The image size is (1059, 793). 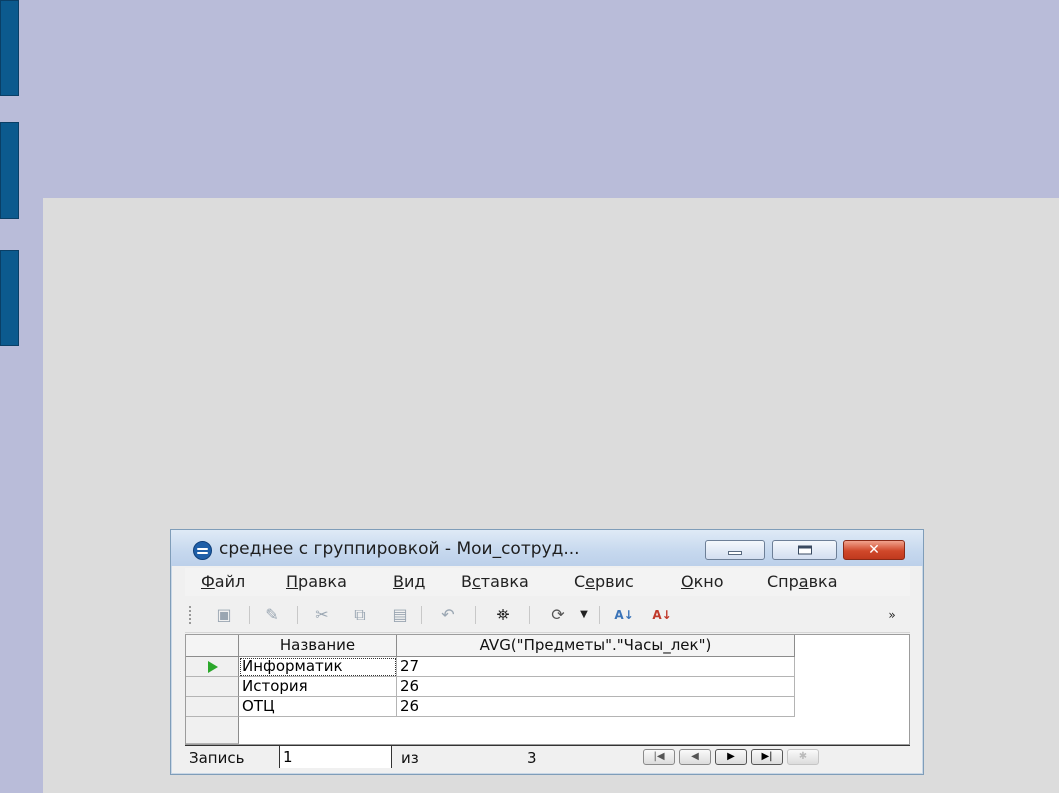 I want to click on record-navigation: Запись из 3 |◀ ◀ ▶ ▶| ✱, so click(x=547, y=757).